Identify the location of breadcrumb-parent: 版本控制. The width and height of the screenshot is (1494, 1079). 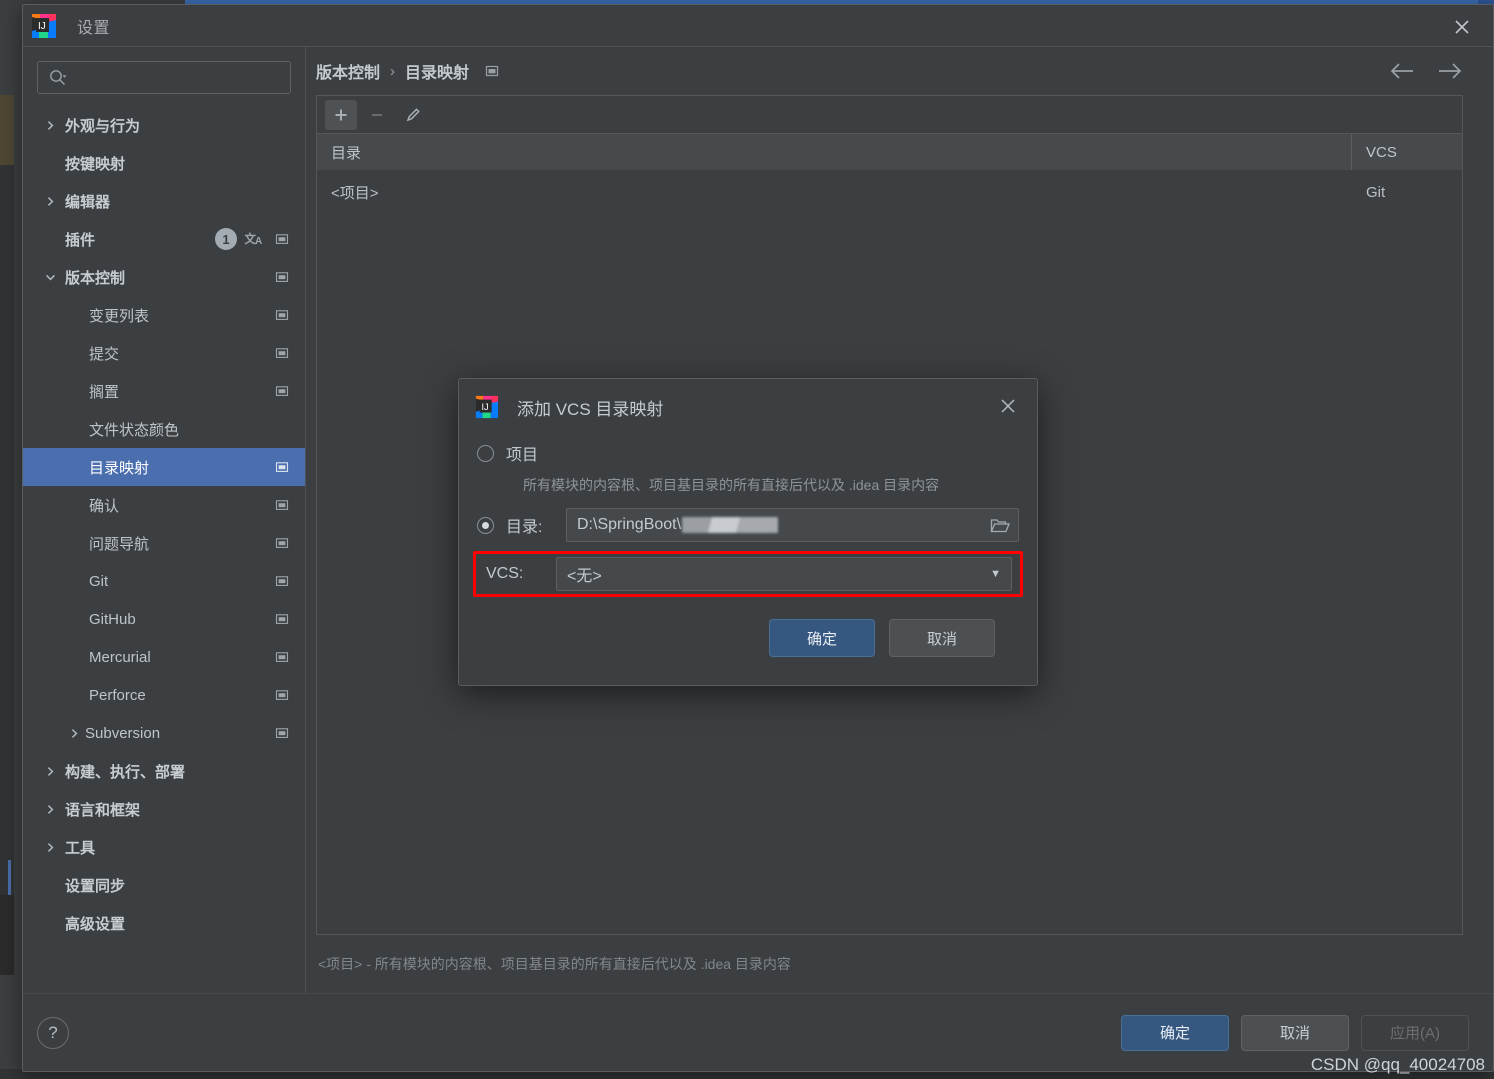
(348, 71).